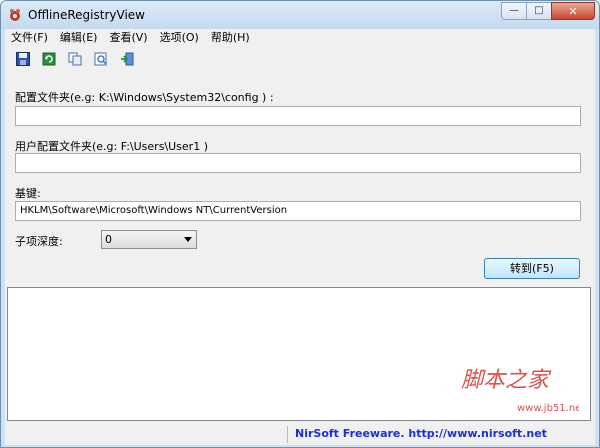  Describe the element at coordinates (230, 38) in the screenshot. I see `menu-help: 帮助(H)` at that location.